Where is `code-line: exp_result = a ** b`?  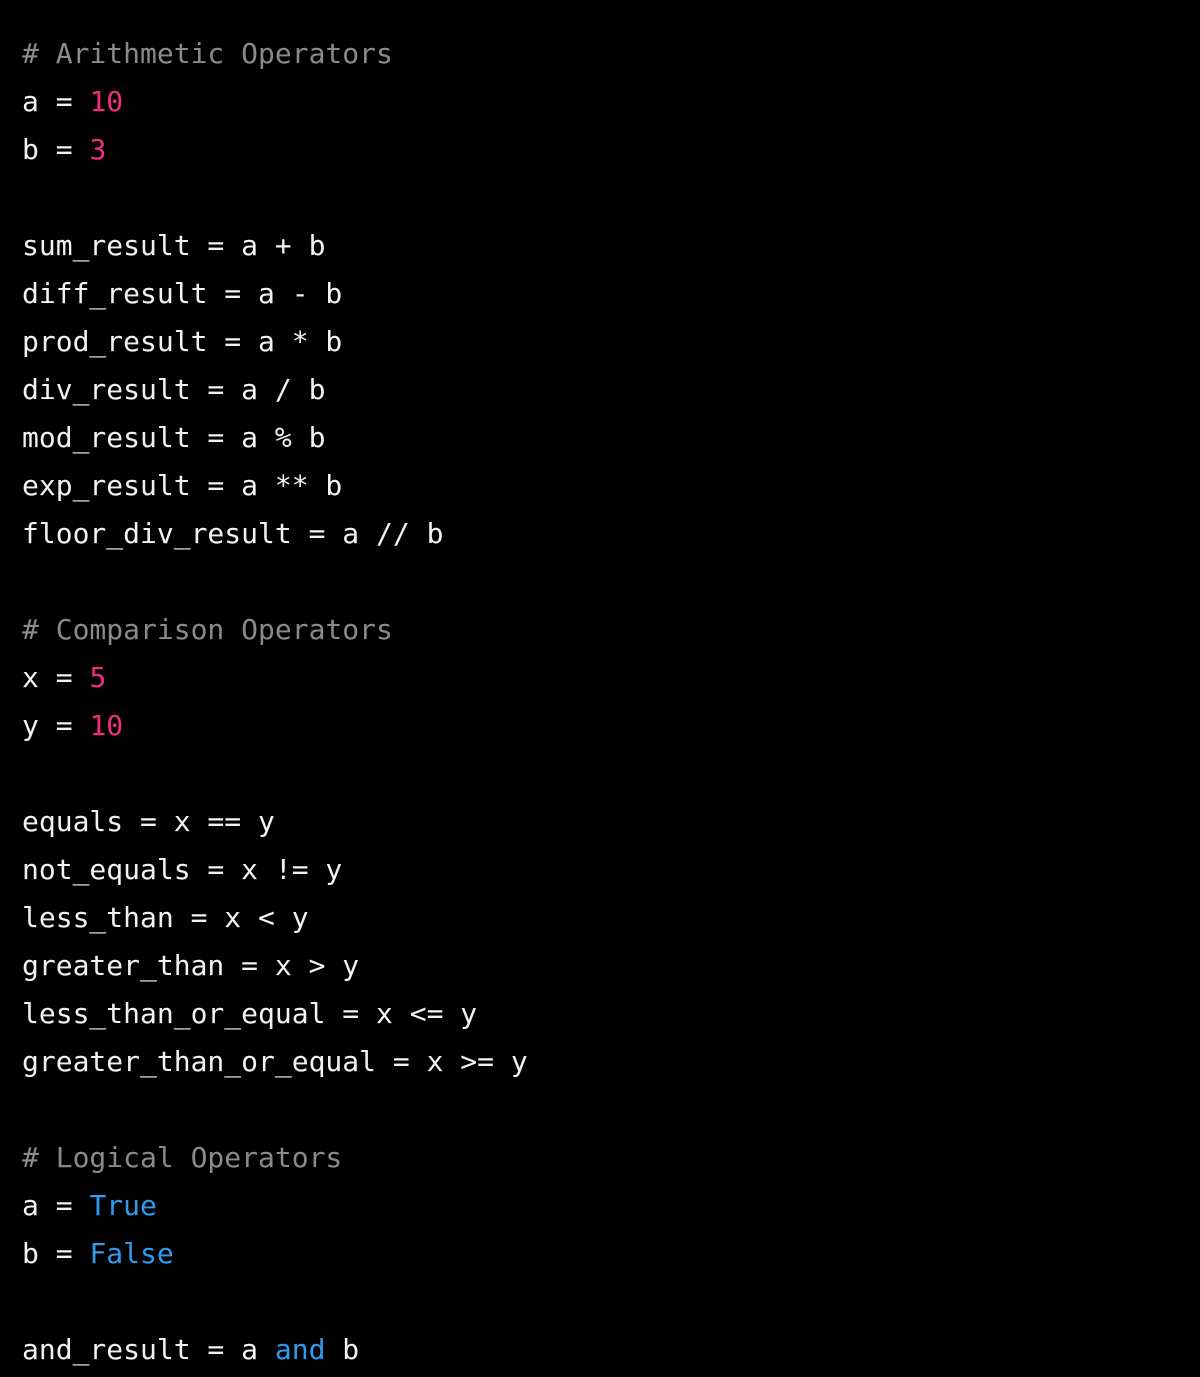 code-line: exp_result = a ** b is located at coordinates (611, 486).